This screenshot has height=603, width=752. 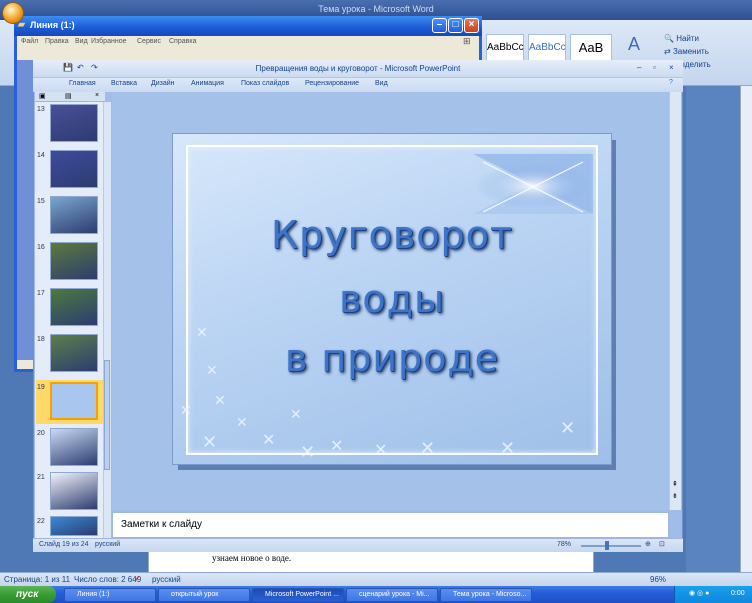 What do you see at coordinates (41, 387) in the screenshot?
I see `slide-number: 19` at bounding box center [41, 387].